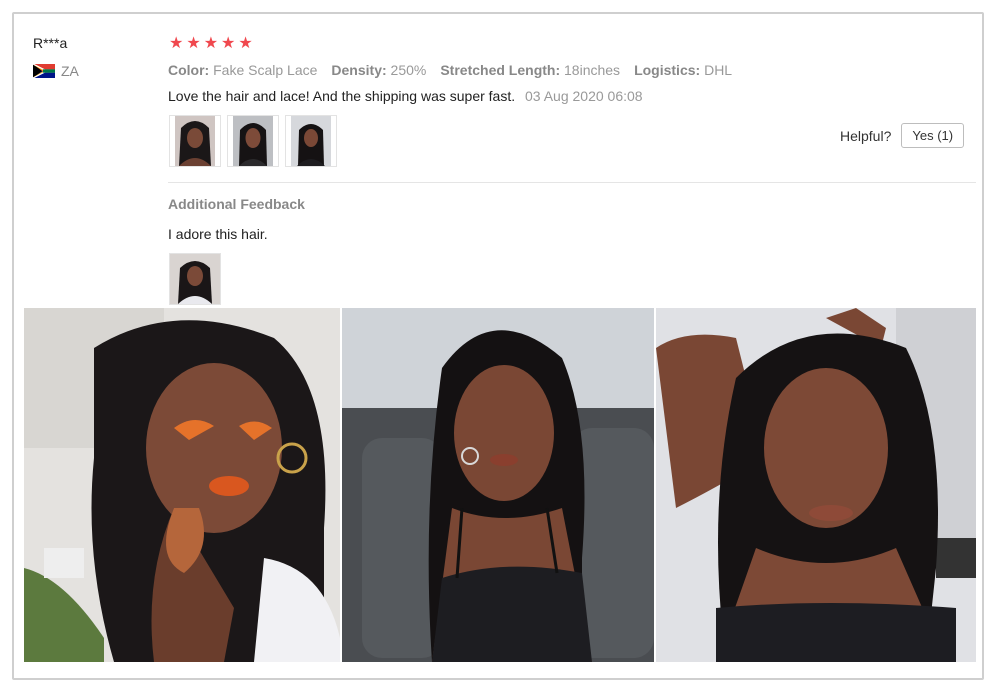 This screenshot has height=696, width=1000. Describe the element at coordinates (236, 204) in the screenshot. I see `additional-feedback-title: Additional Feedback` at that location.